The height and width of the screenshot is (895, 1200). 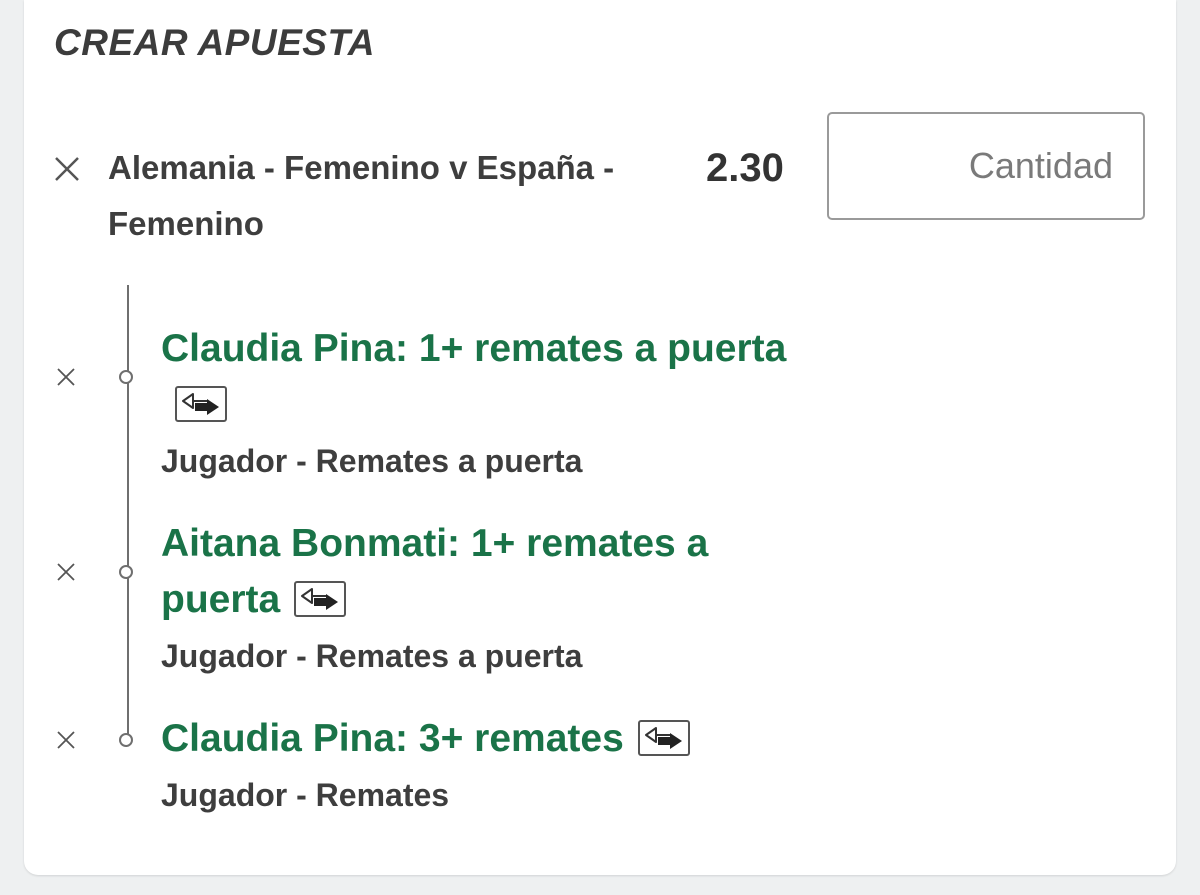 What do you see at coordinates (67, 169) in the screenshot?
I see `remove-event-close-icon` at bounding box center [67, 169].